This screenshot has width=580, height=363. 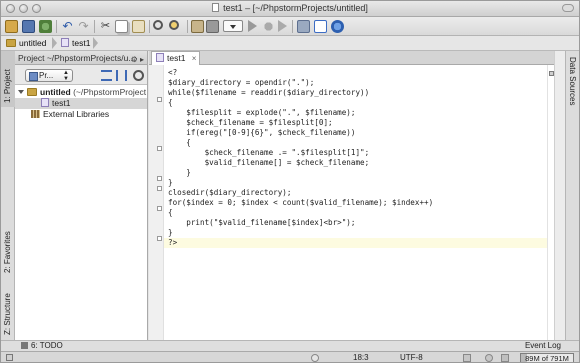 What do you see at coordinates (320, 26) in the screenshot?
I see `external-tools-icon` at bounding box center [320, 26].